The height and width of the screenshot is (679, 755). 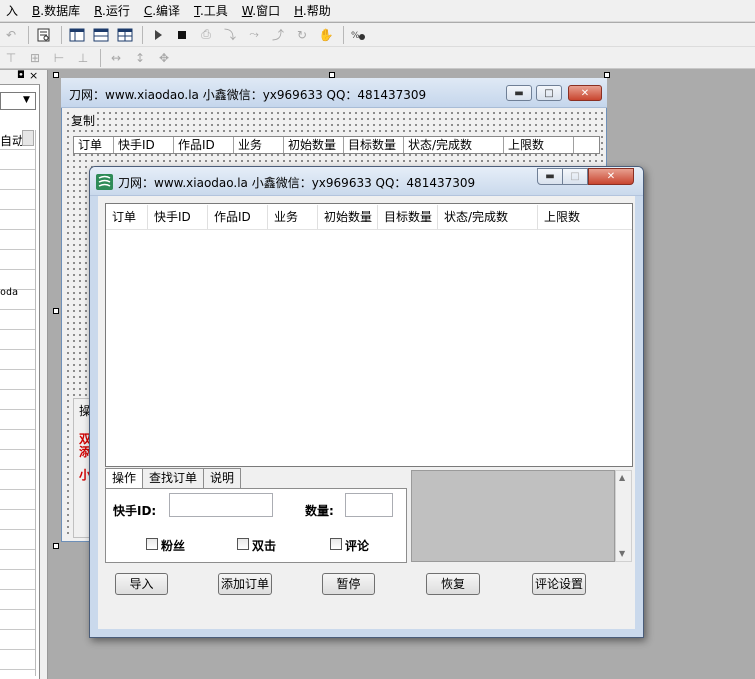 What do you see at coordinates (453, 584) in the screenshot?
I see `resume-button: 恢复` at bounding box center [453, 584].